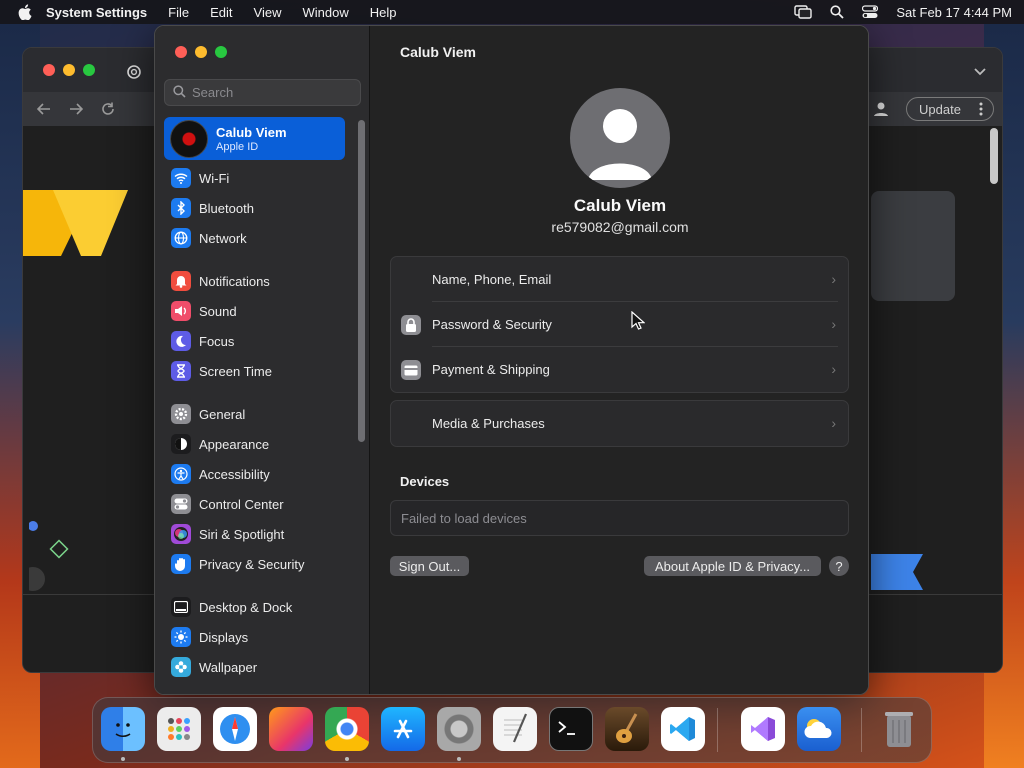 Image resolution: width=1024 pixels, height=768 pixels. I want to click on chrome-update-button: Update, so click(950, 109).